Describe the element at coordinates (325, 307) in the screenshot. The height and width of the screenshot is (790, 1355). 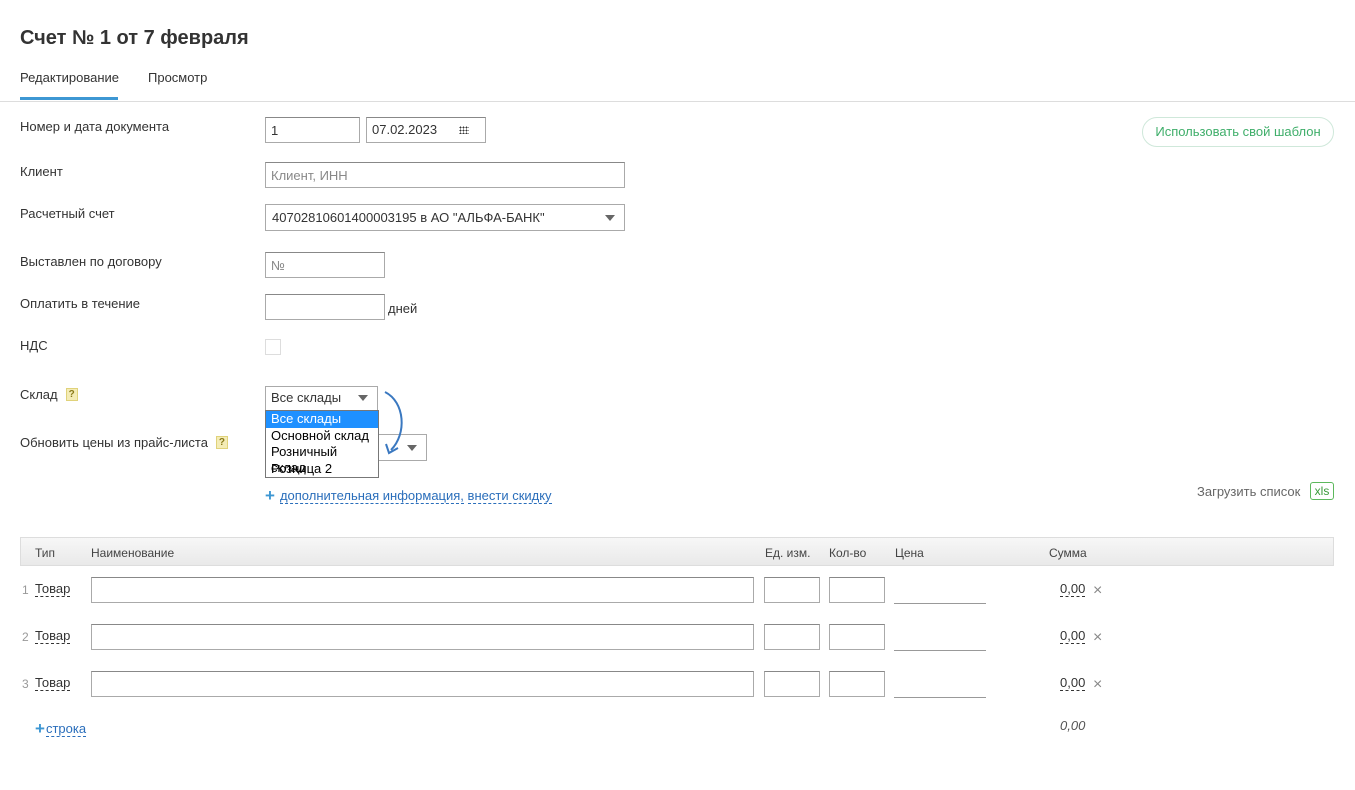
I see `pay-days-input` at that location.